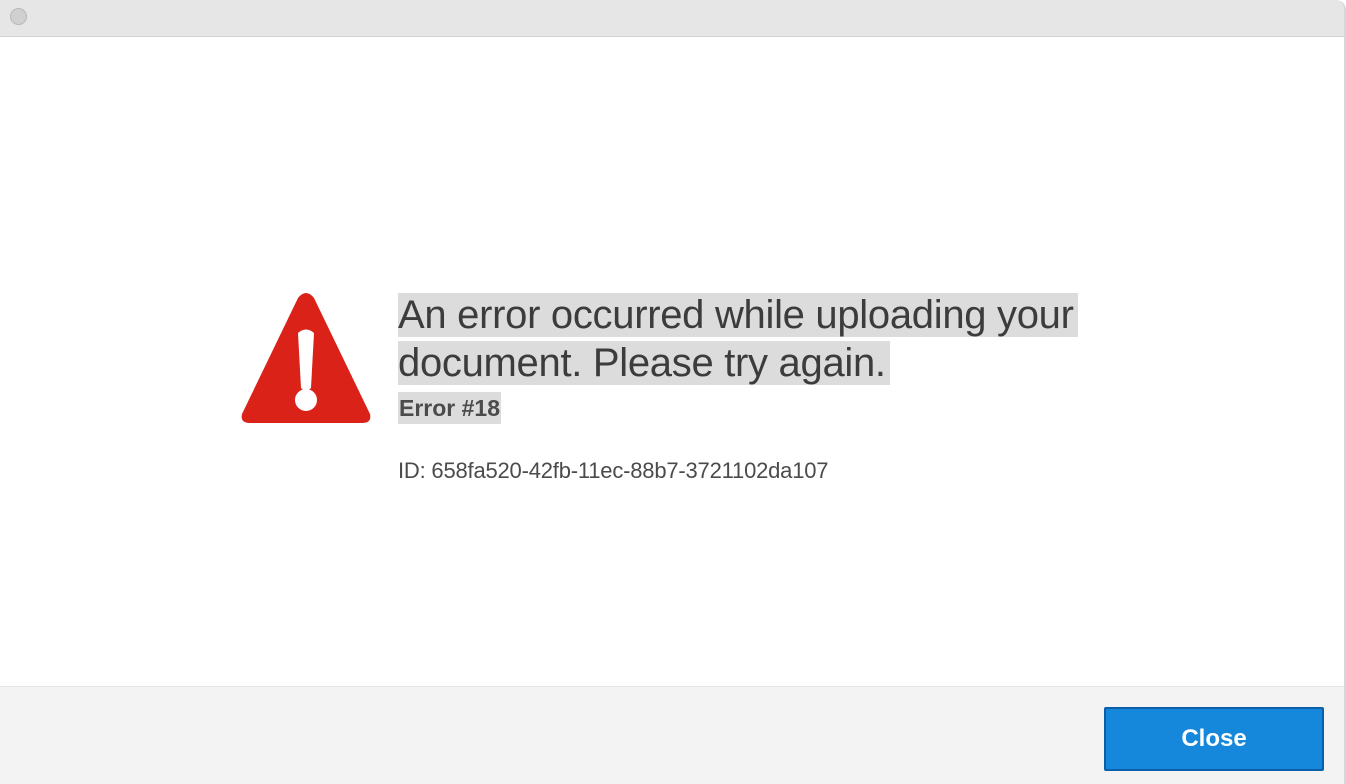  I want to click on error-id: ID: 658fa520-42fb-11ec-88b7-3721102da107, so click(613, 470).